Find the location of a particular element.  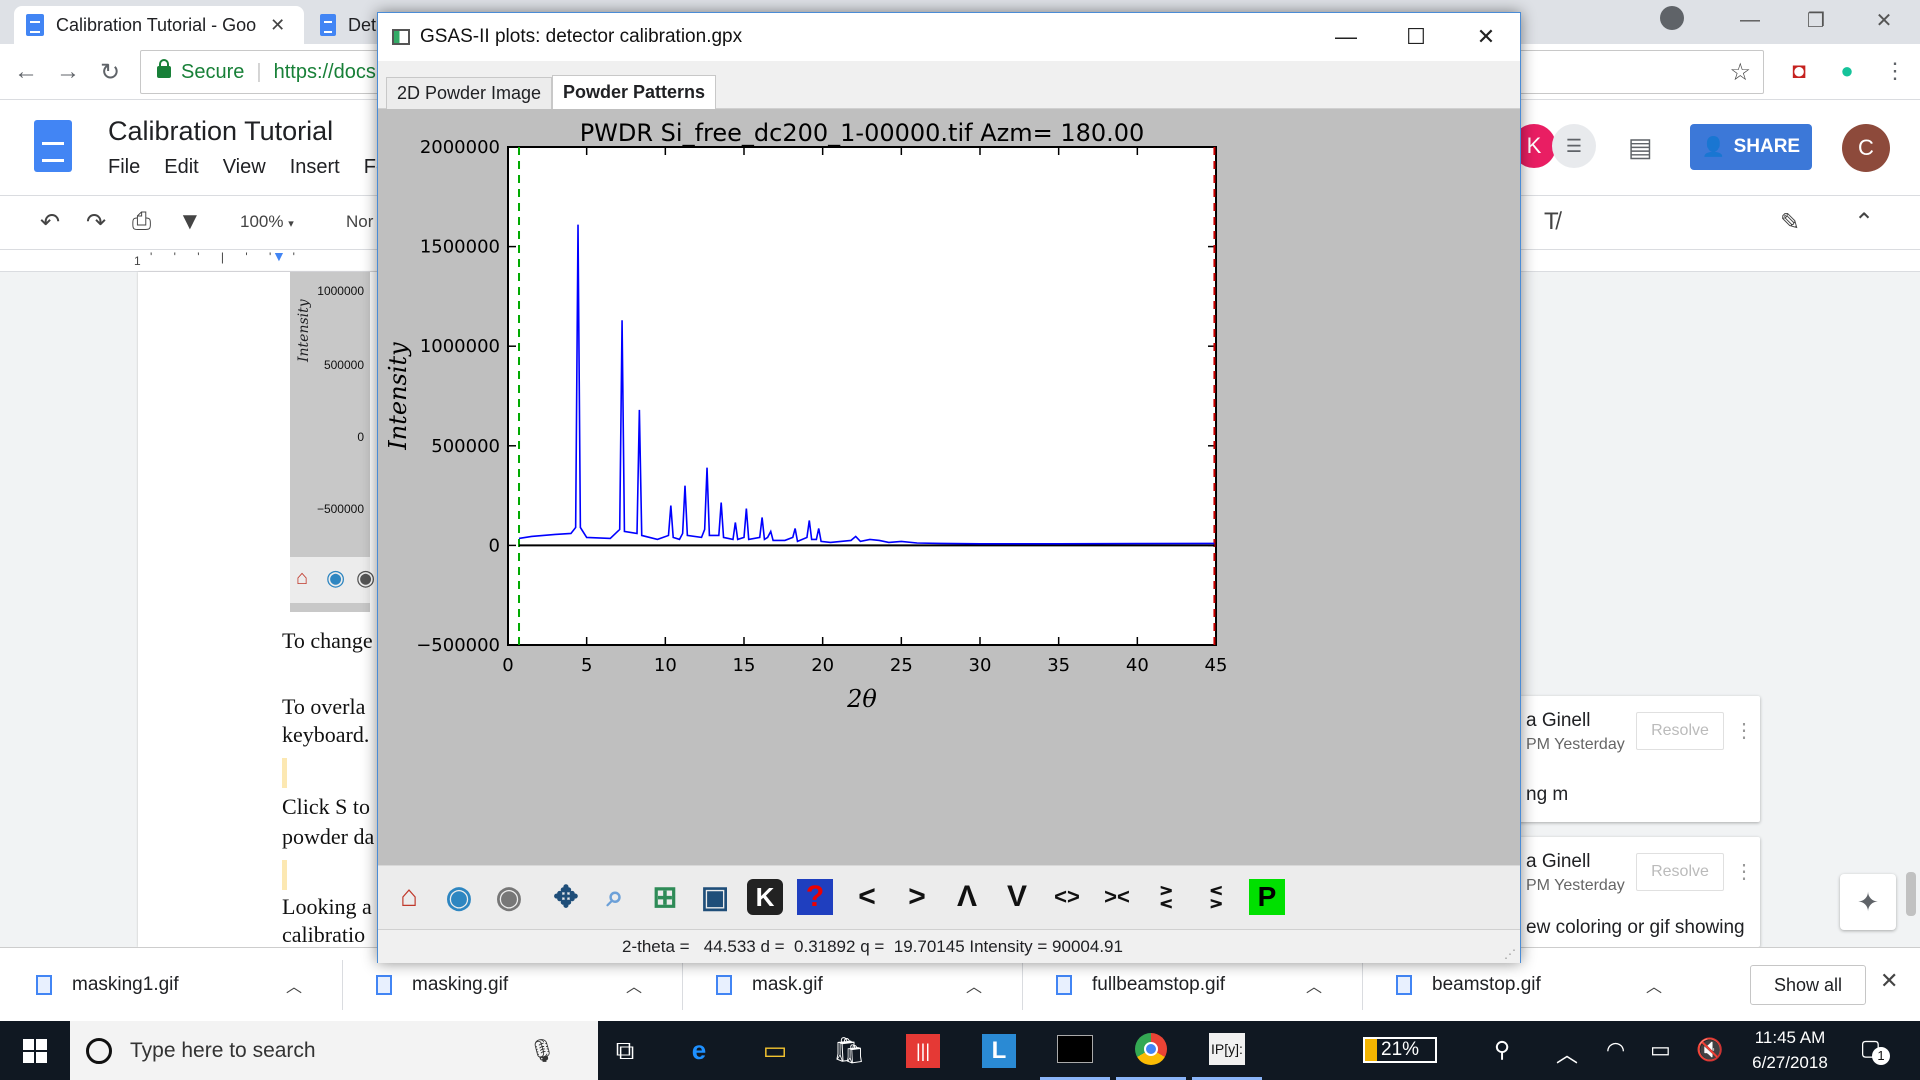

shift-up-button: Λ is located at coordinates (967, 897).